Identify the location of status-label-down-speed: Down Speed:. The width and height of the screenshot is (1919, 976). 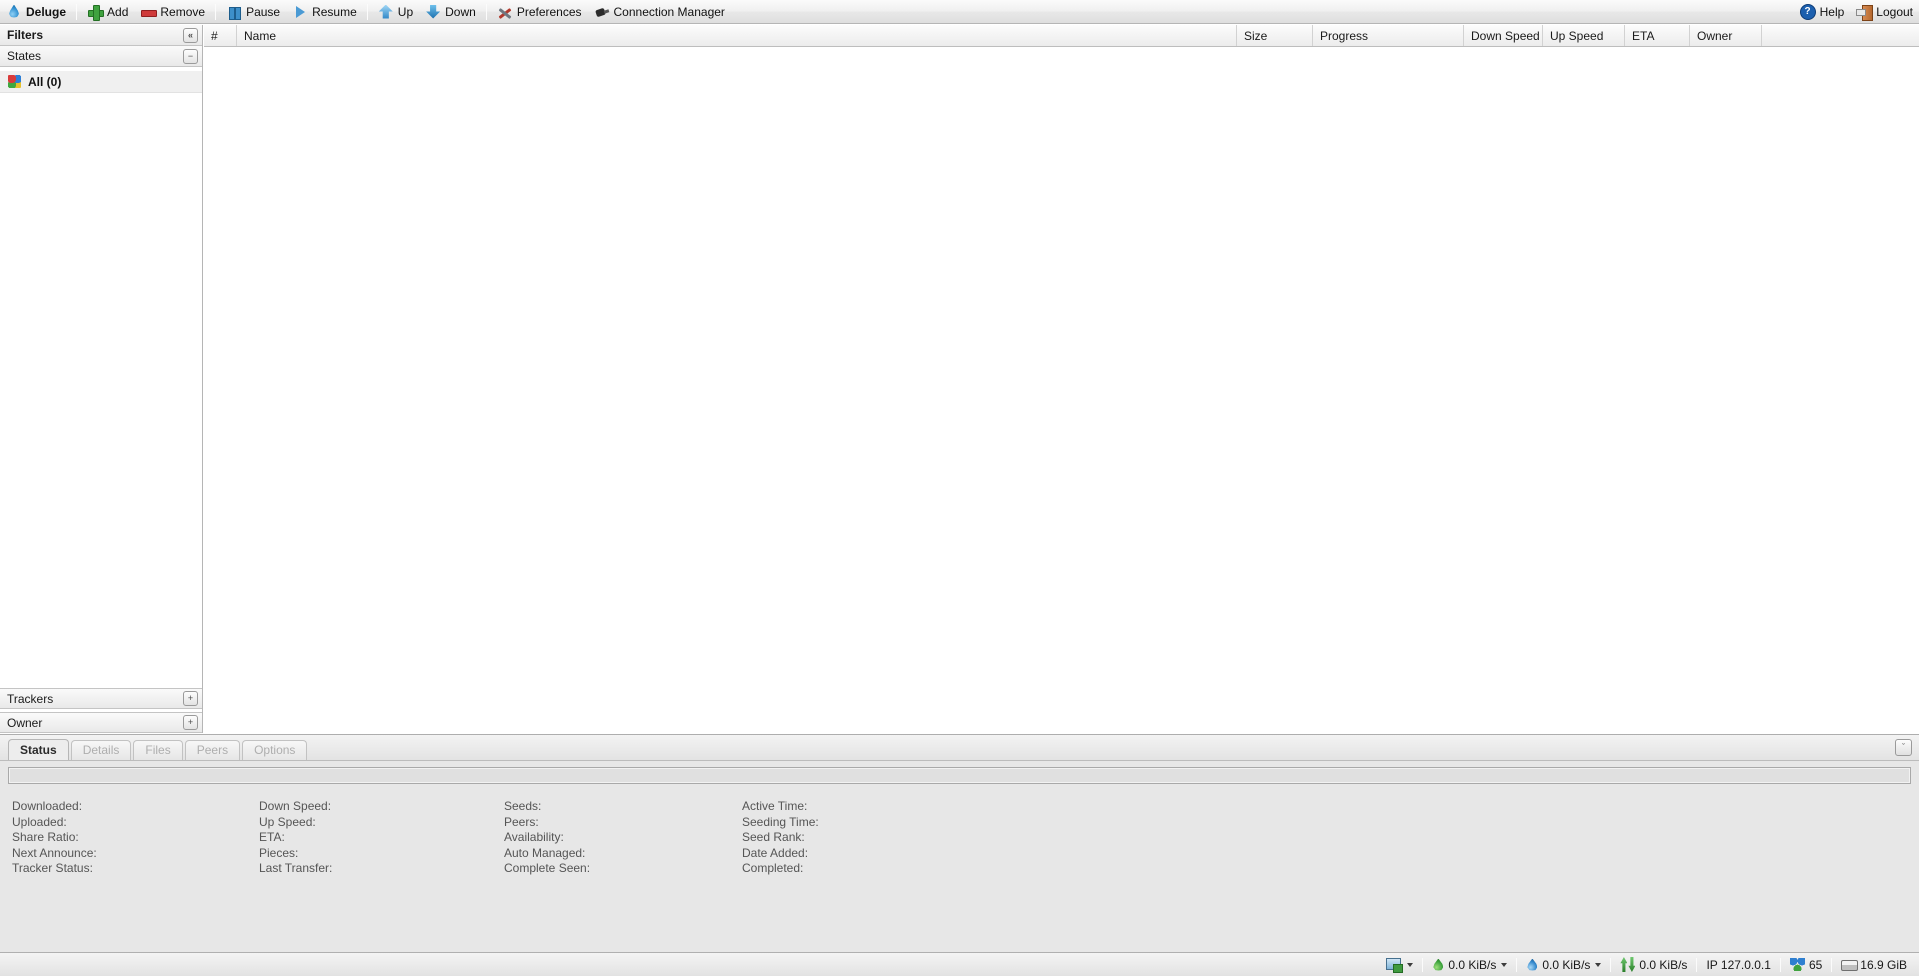
(295, 806).